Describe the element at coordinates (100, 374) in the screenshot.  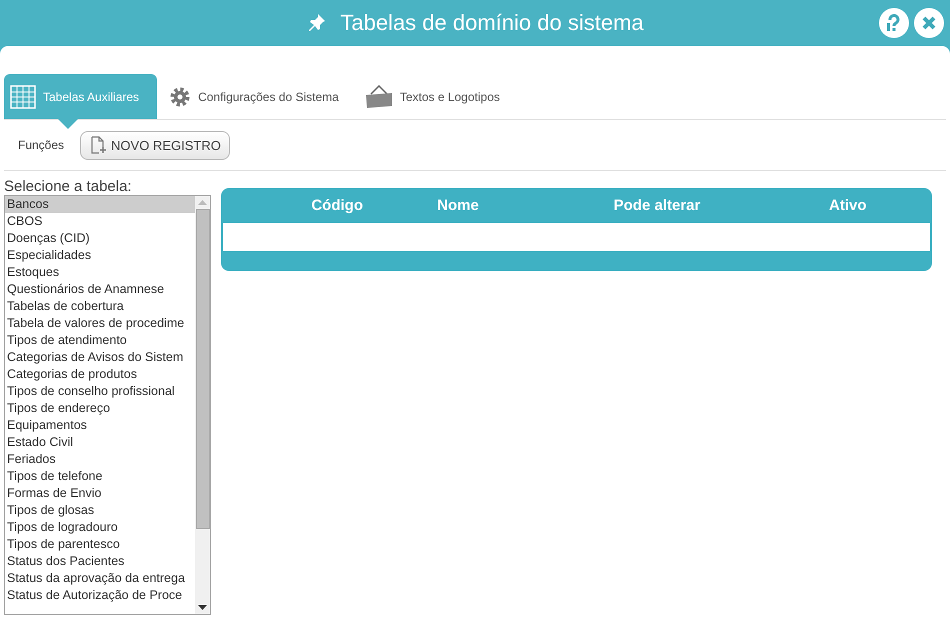
I see `list-item: Categorias de produtos` at that location.